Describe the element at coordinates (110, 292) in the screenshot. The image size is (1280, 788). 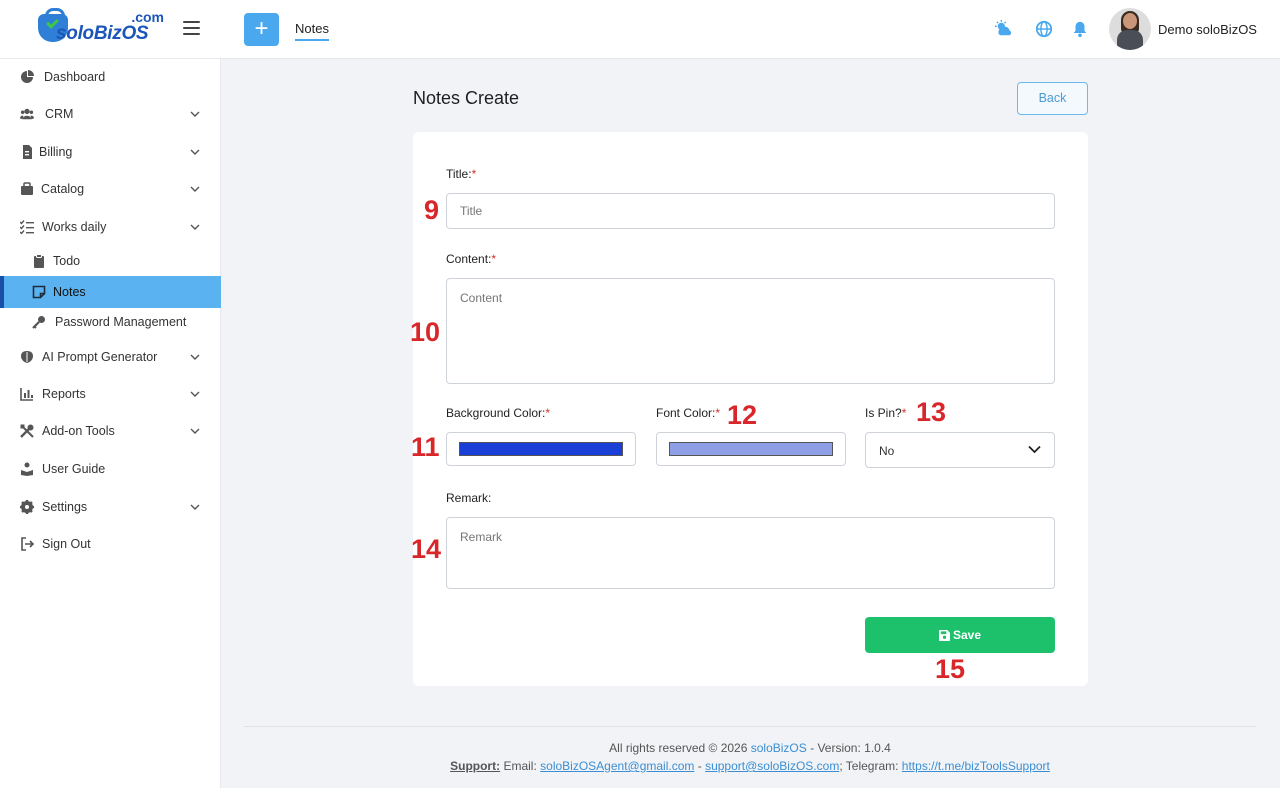
I see `sidebar-item-notes: Notes` at that location.